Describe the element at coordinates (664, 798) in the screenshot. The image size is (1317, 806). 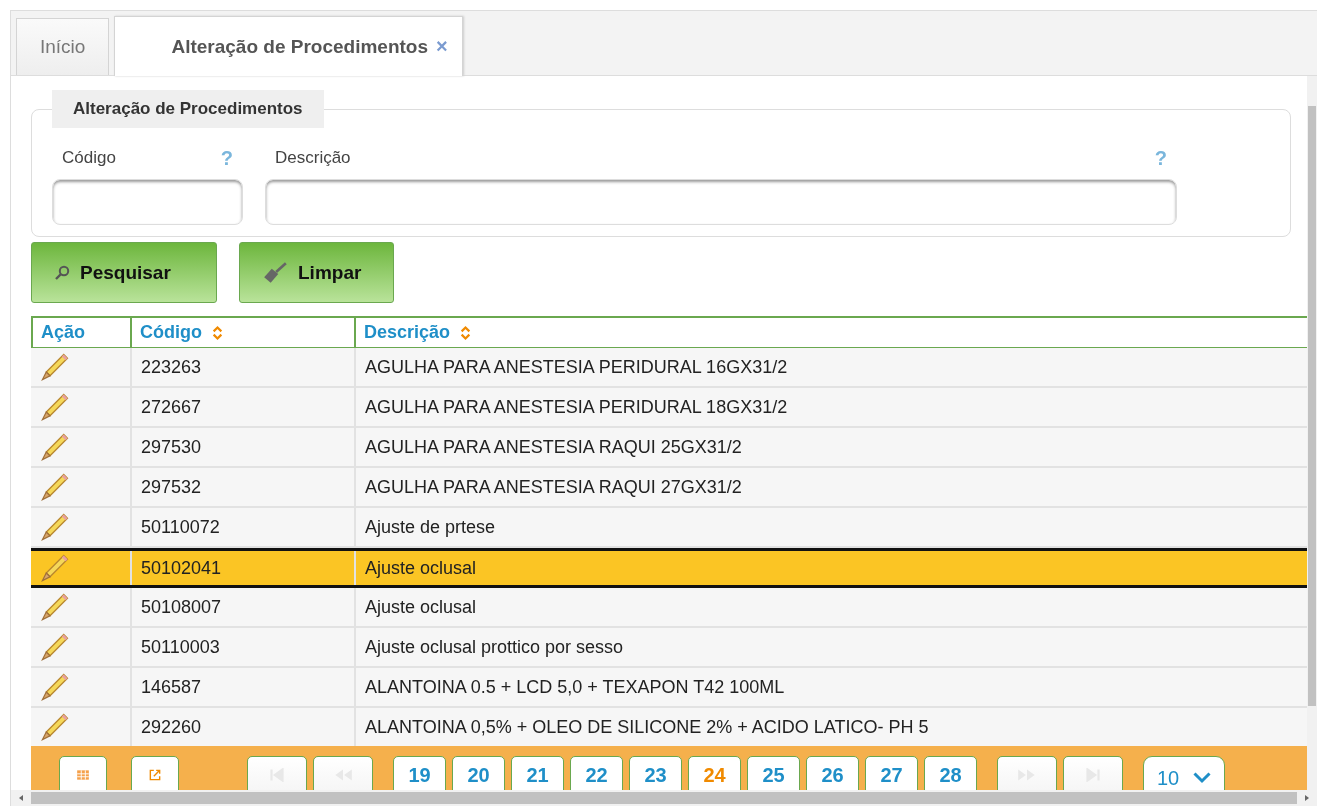
I see `horizontal-scrollbar` at that location.